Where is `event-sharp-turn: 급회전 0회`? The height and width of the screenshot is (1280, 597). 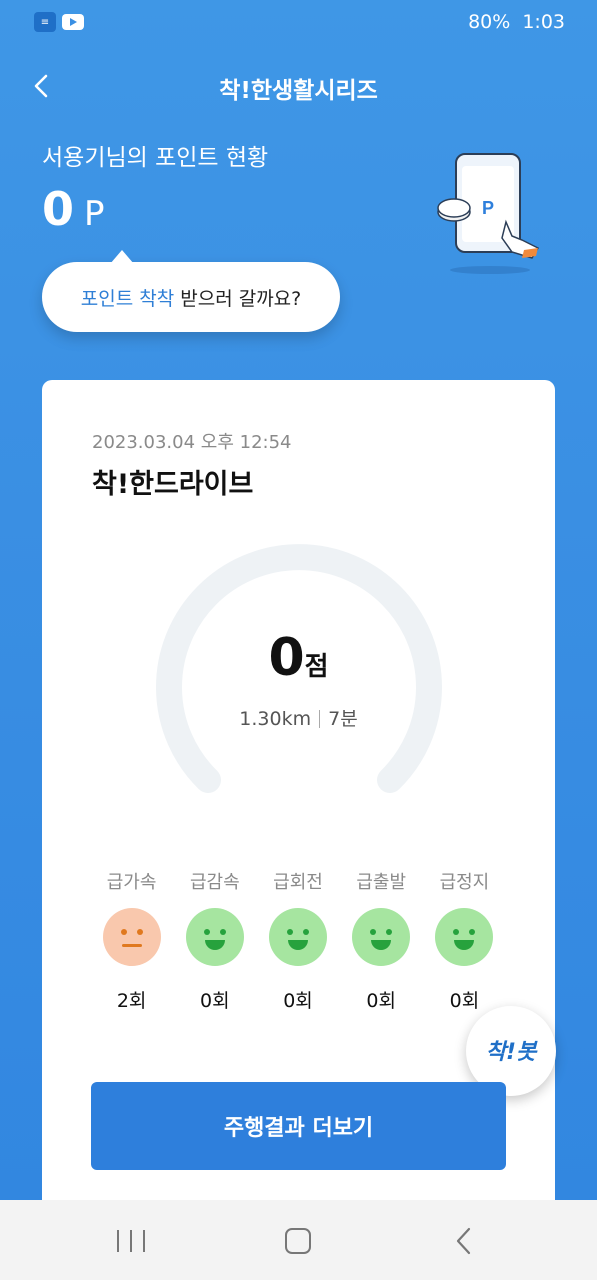
event-sharp-turn: 급회전 0회 is located at coordinates (297, 940).